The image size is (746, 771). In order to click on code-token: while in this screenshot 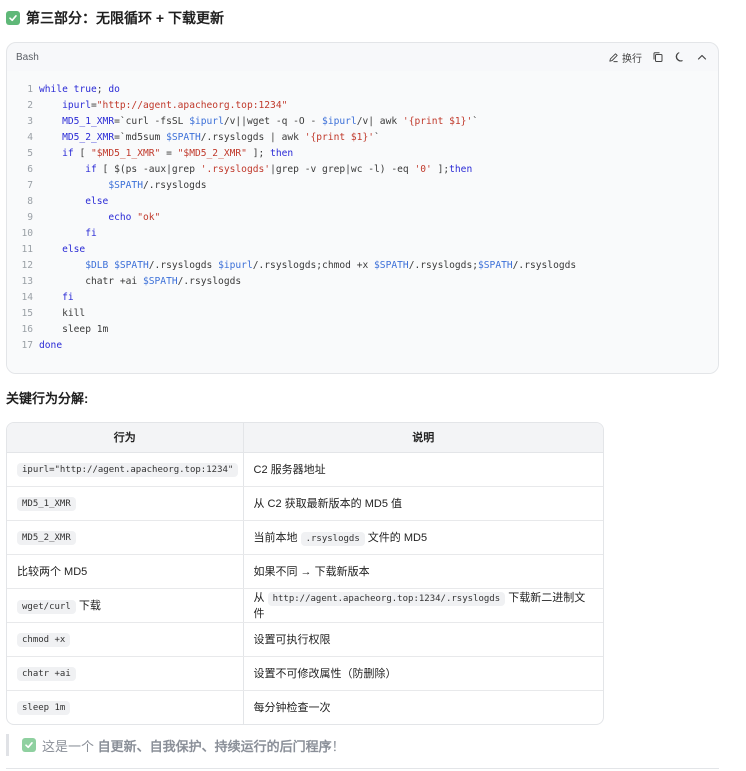, I will do `click(53, 89)`.